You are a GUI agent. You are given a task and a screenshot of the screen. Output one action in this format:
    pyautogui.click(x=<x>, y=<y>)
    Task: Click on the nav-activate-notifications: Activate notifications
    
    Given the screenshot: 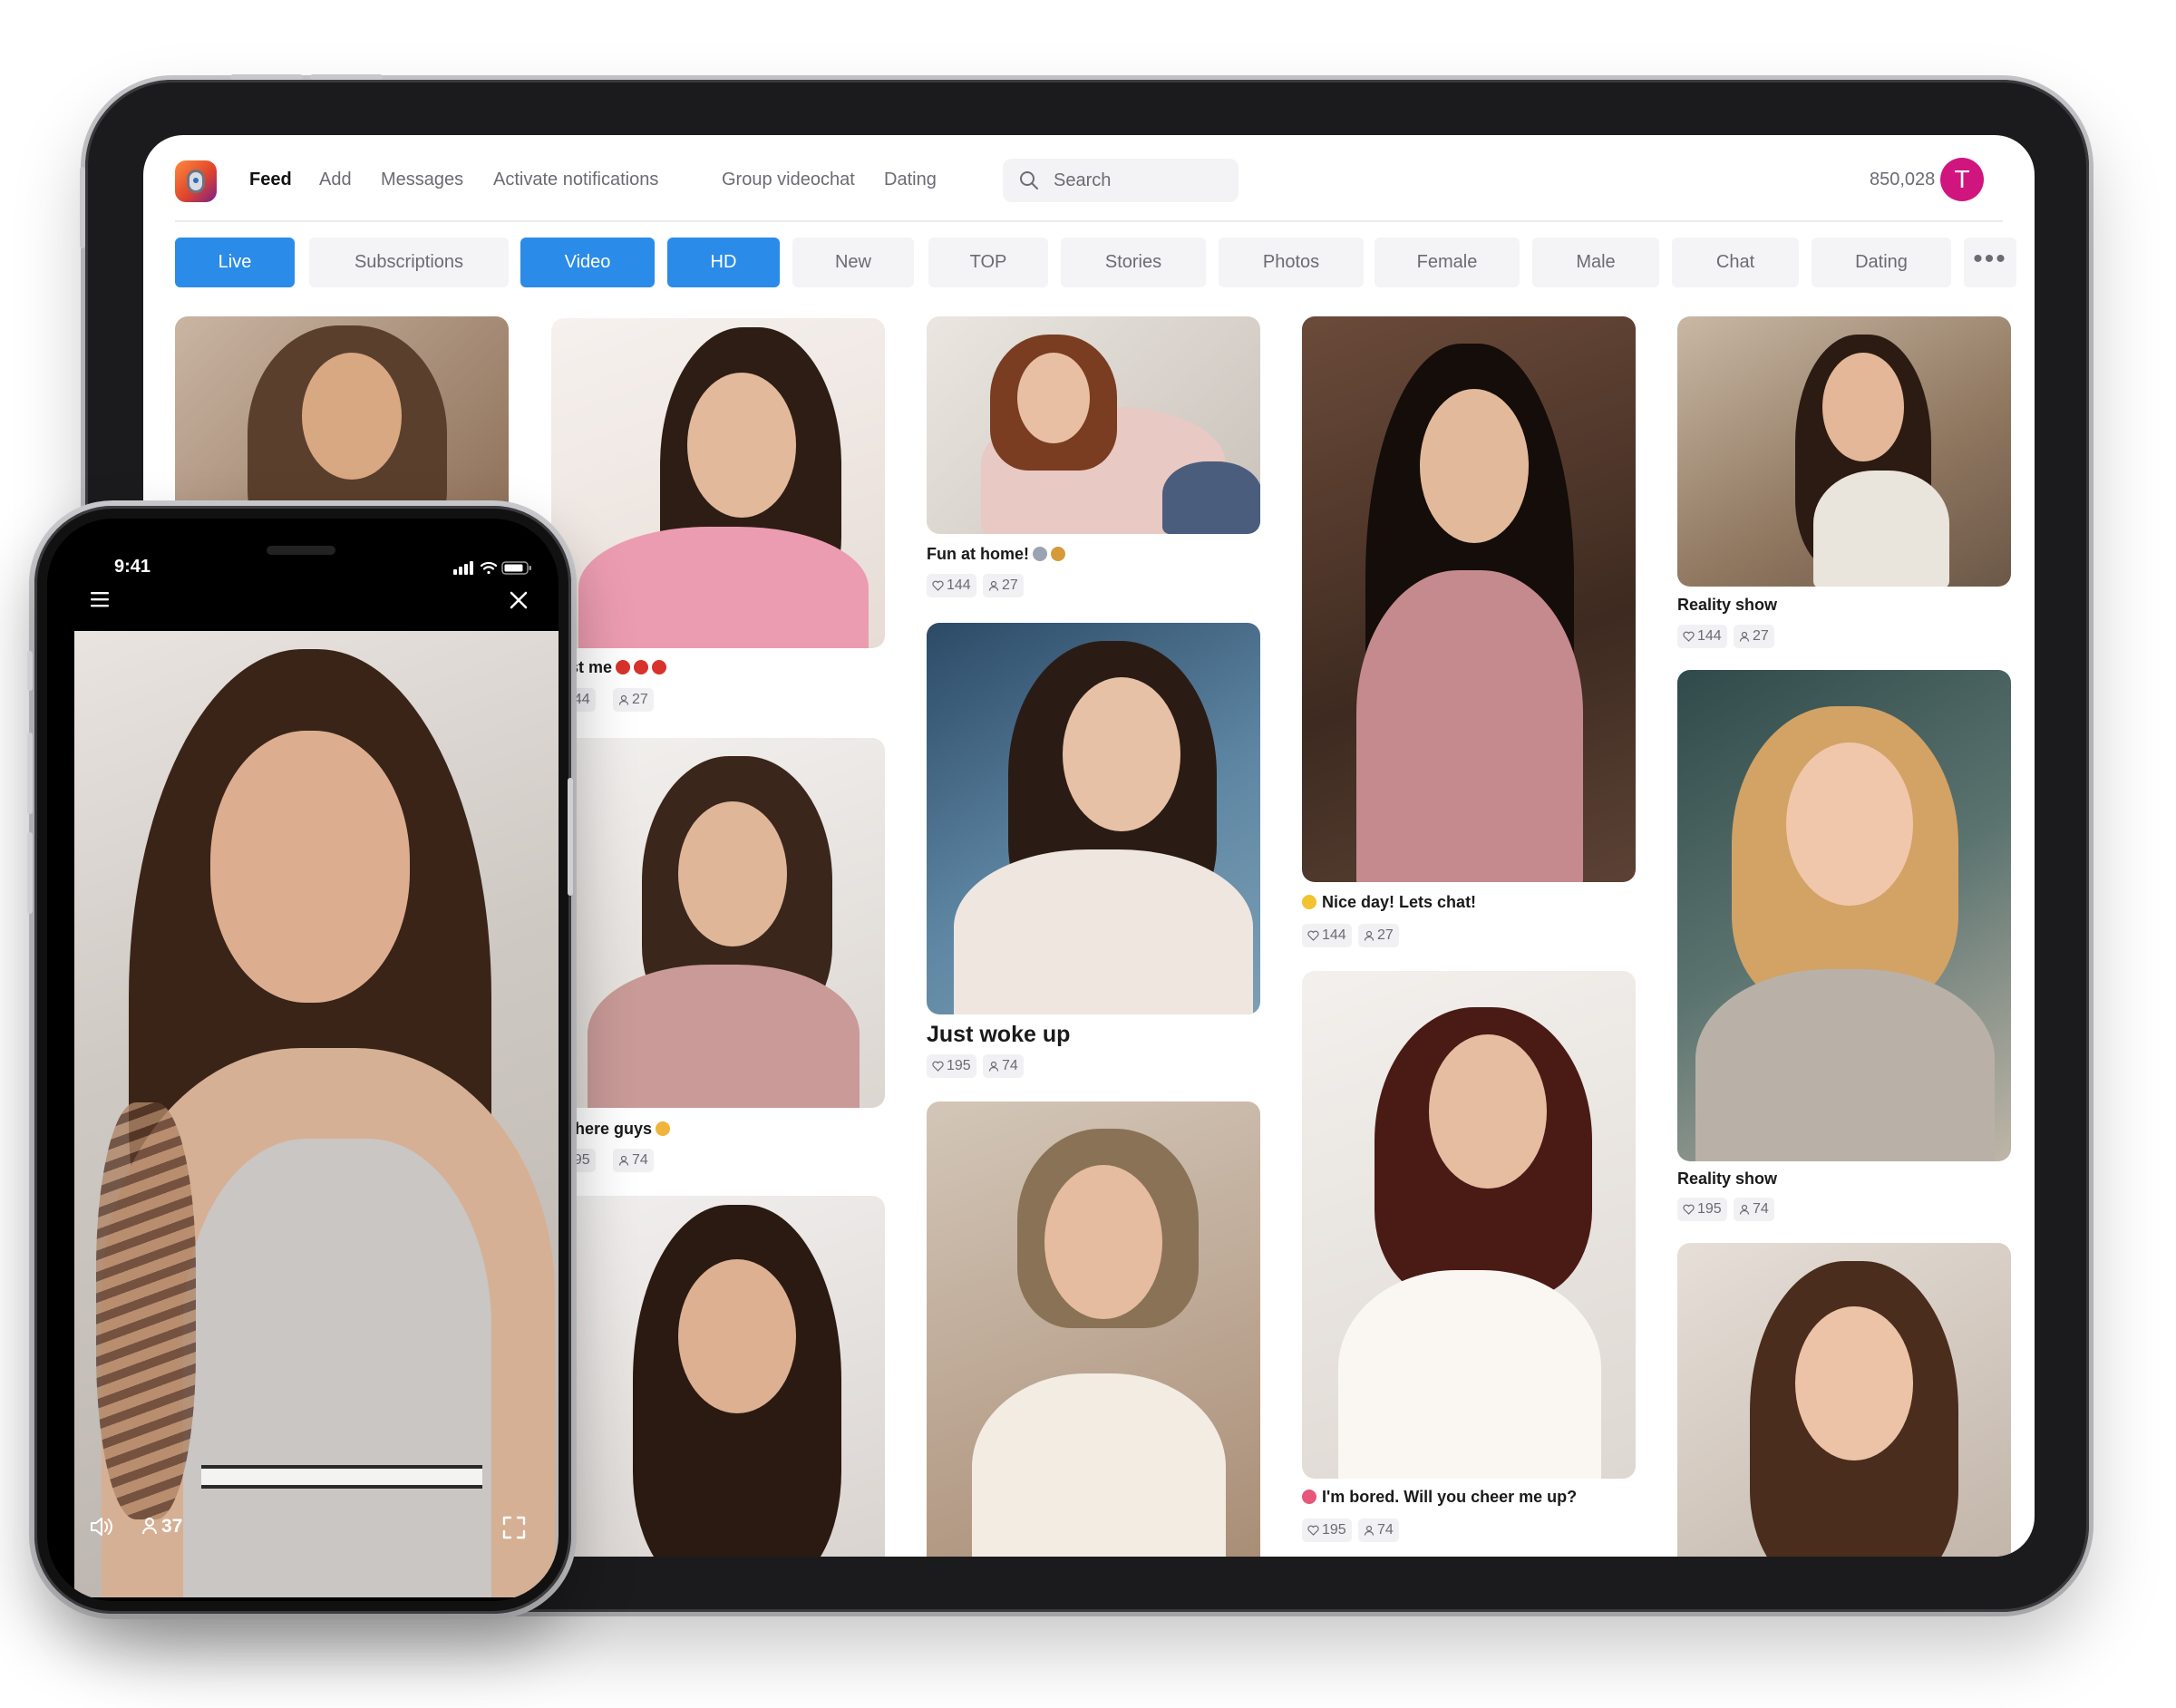 What is the action you would take?
    pyautogui.click(x=575, y=180)
    